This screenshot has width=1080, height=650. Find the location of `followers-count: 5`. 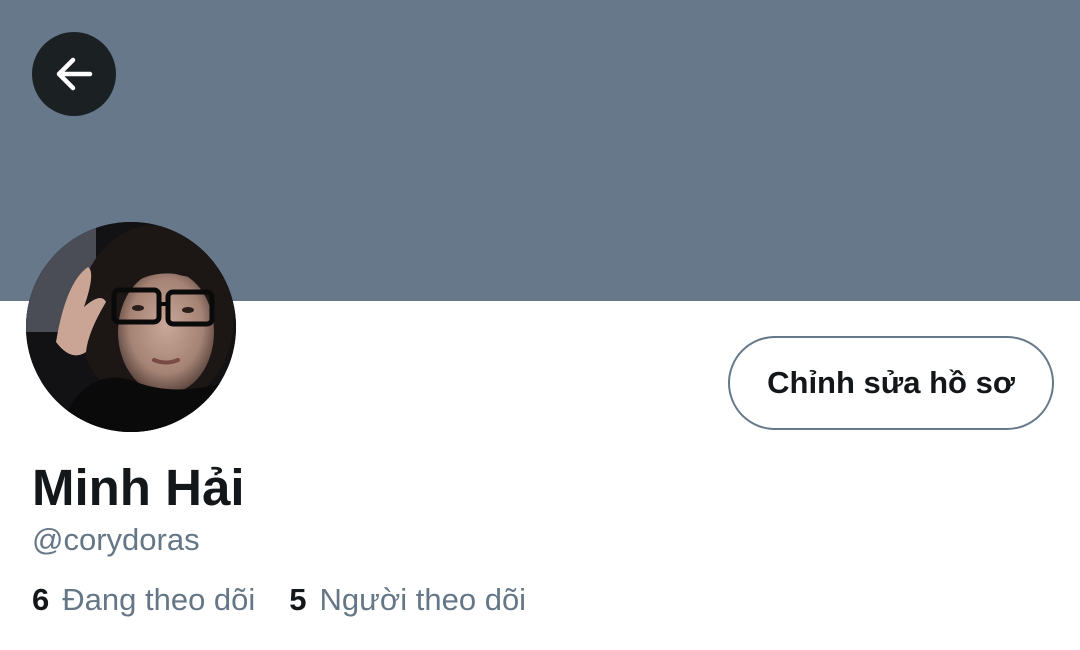

followers-count: 5 is located at coordinates (298, 599).